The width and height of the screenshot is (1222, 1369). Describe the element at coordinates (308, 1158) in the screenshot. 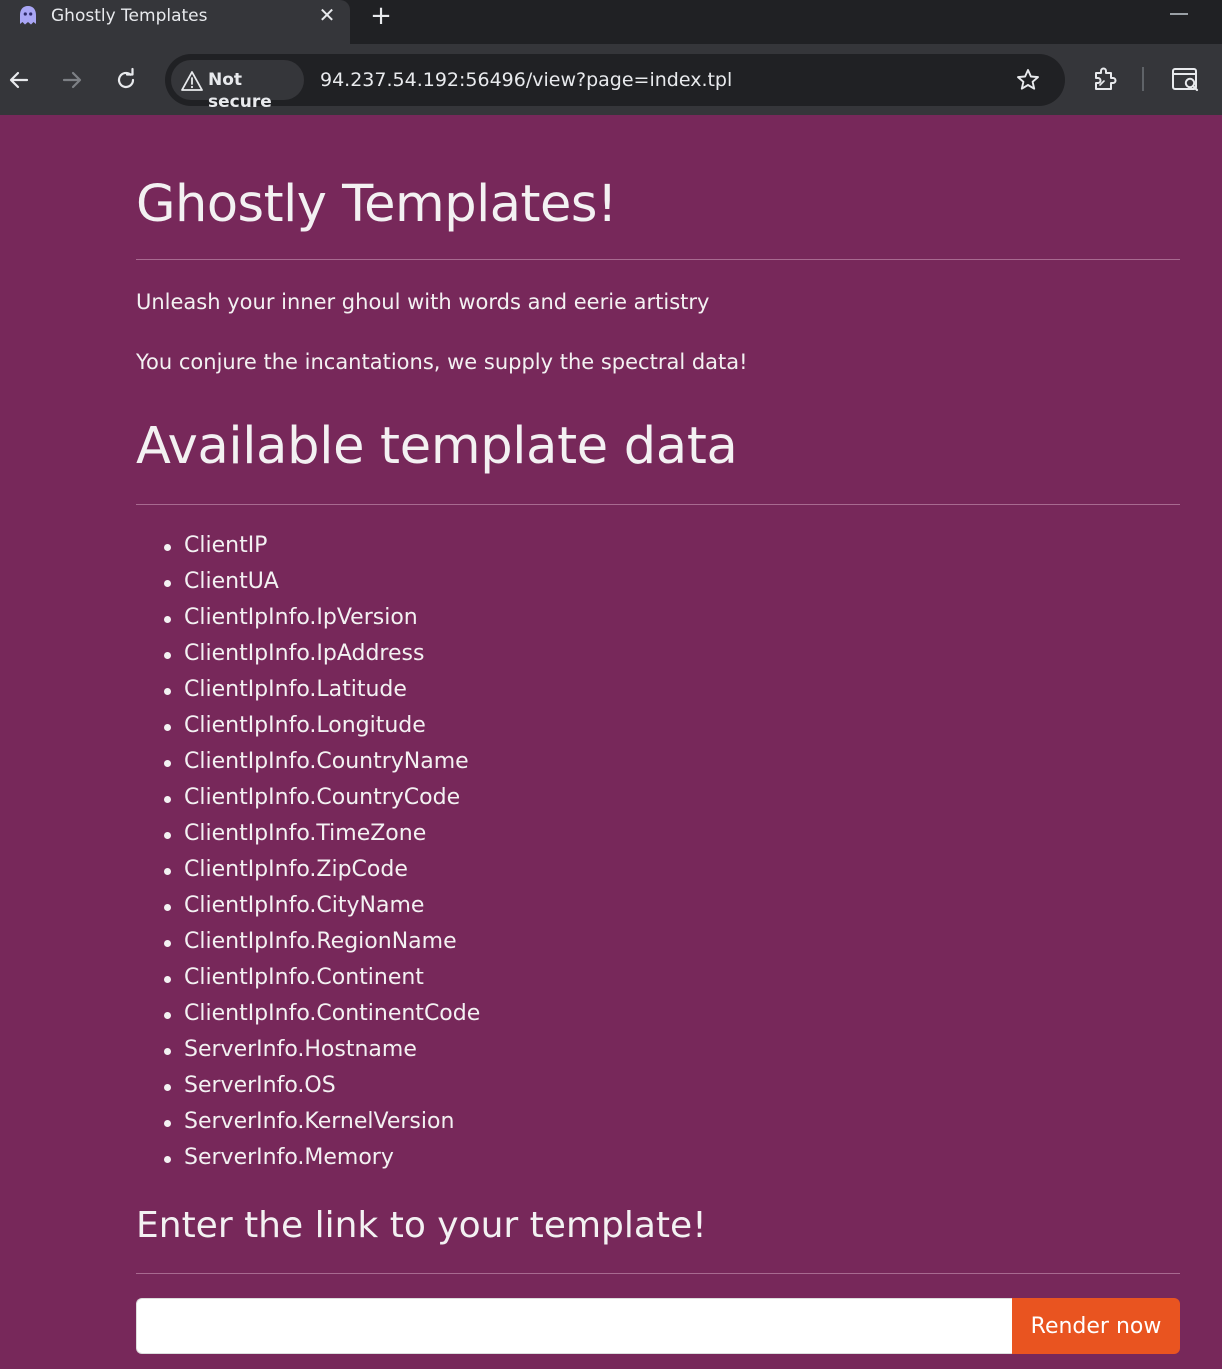

I see `list-item: ServerInfo.Memory` at that location.